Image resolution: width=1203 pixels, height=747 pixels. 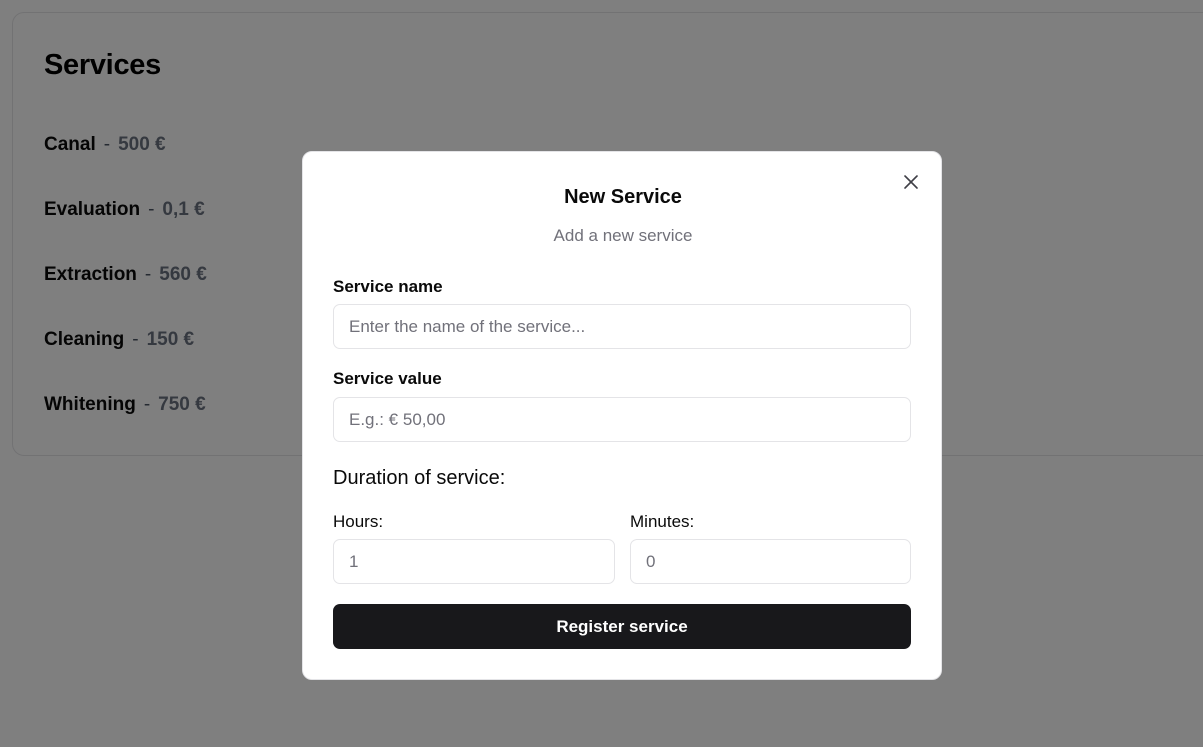 I want to click on register-service-button: Register service, so click(x=622, y=626).